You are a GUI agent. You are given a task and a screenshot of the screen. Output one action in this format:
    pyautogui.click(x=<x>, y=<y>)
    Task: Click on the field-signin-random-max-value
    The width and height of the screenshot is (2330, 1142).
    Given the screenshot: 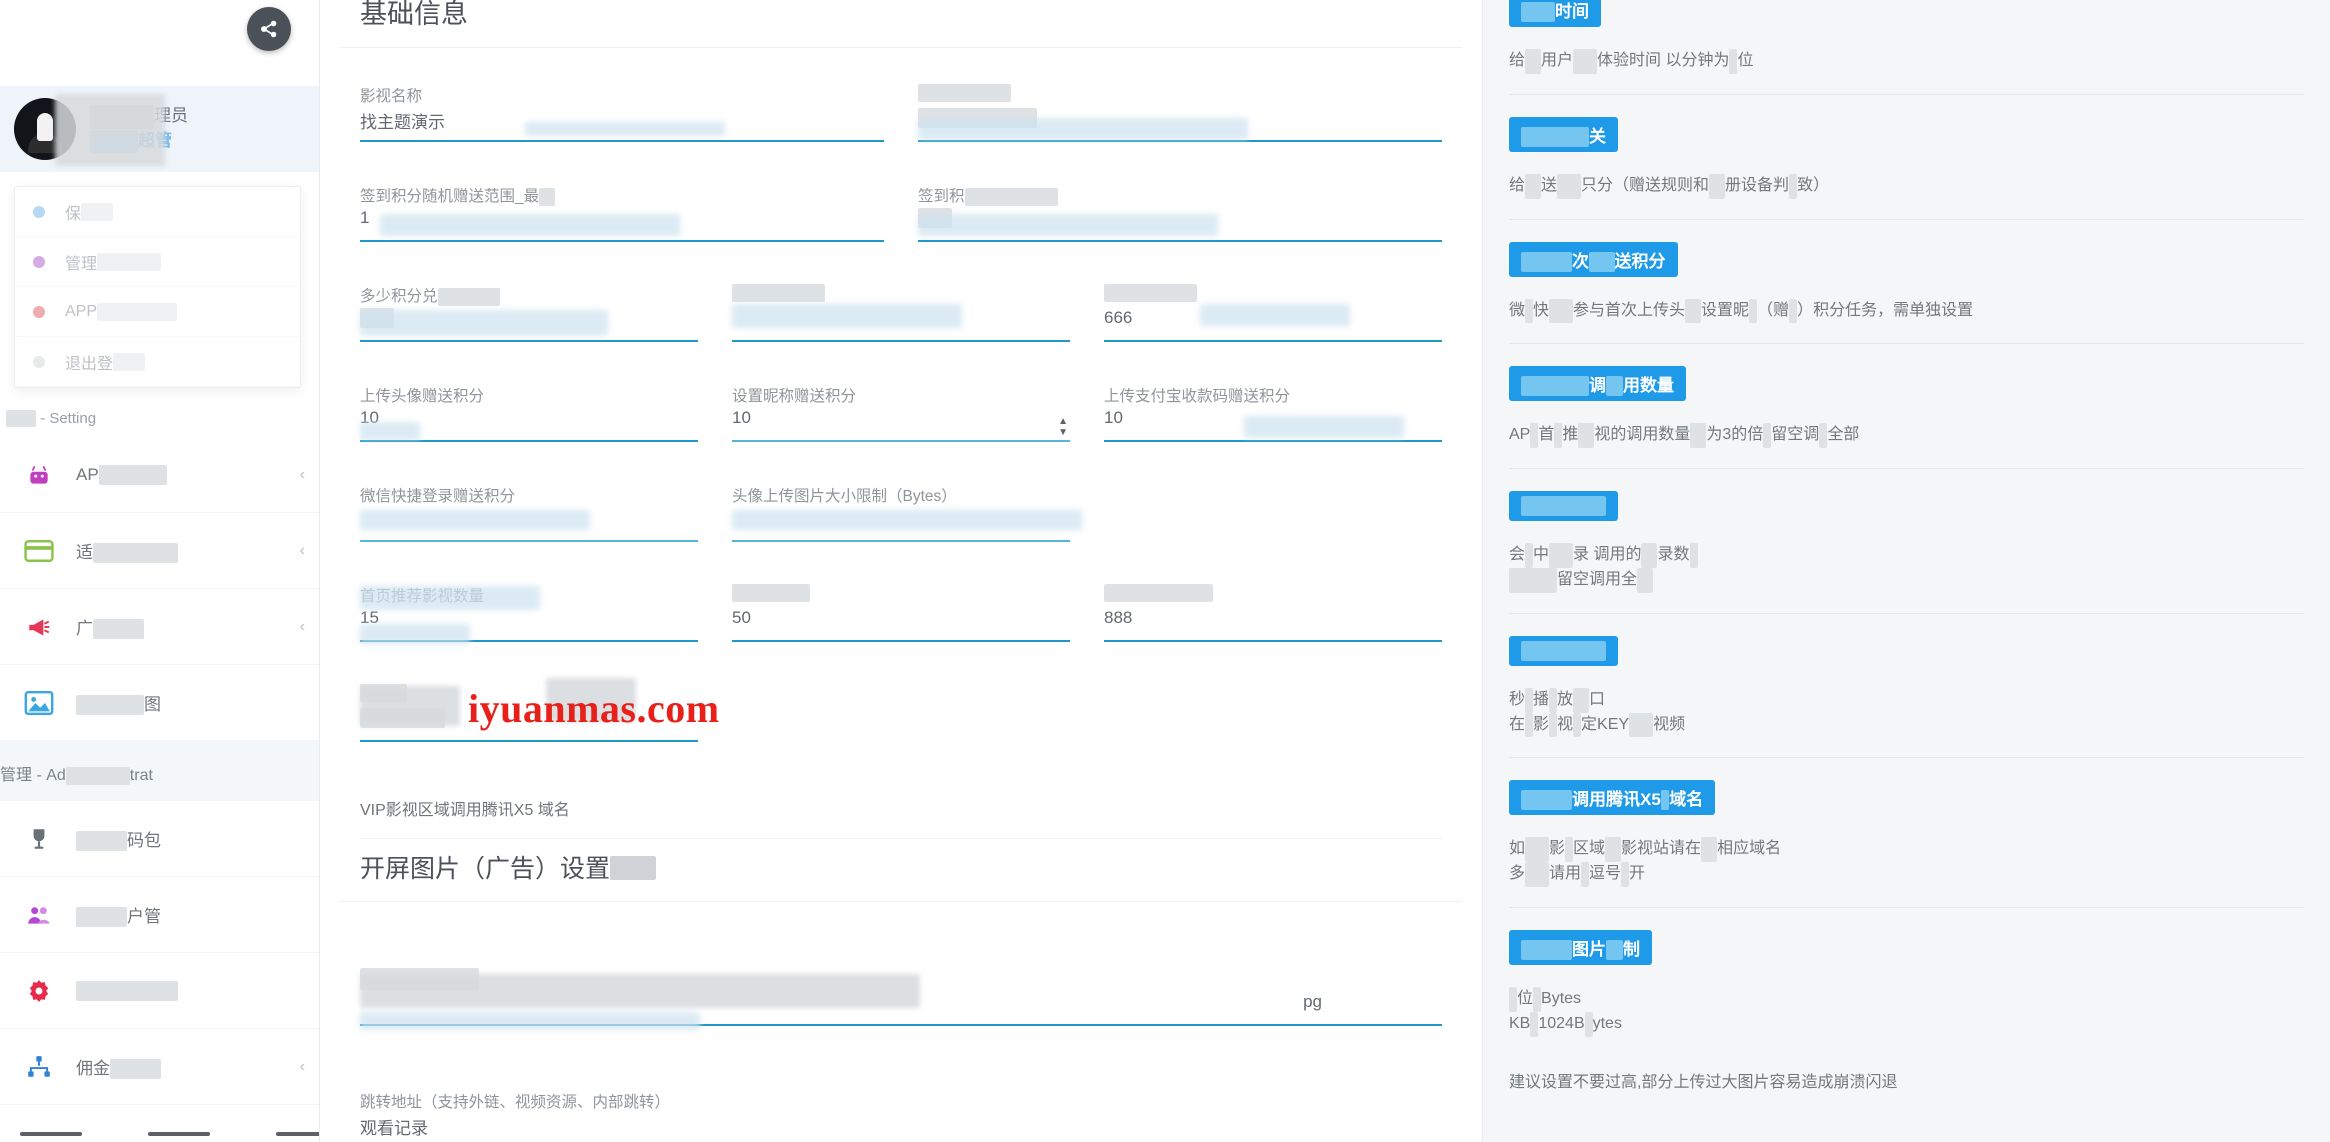 What is the action you would take?
    pyautogui.click(x=1180, y=218)
    